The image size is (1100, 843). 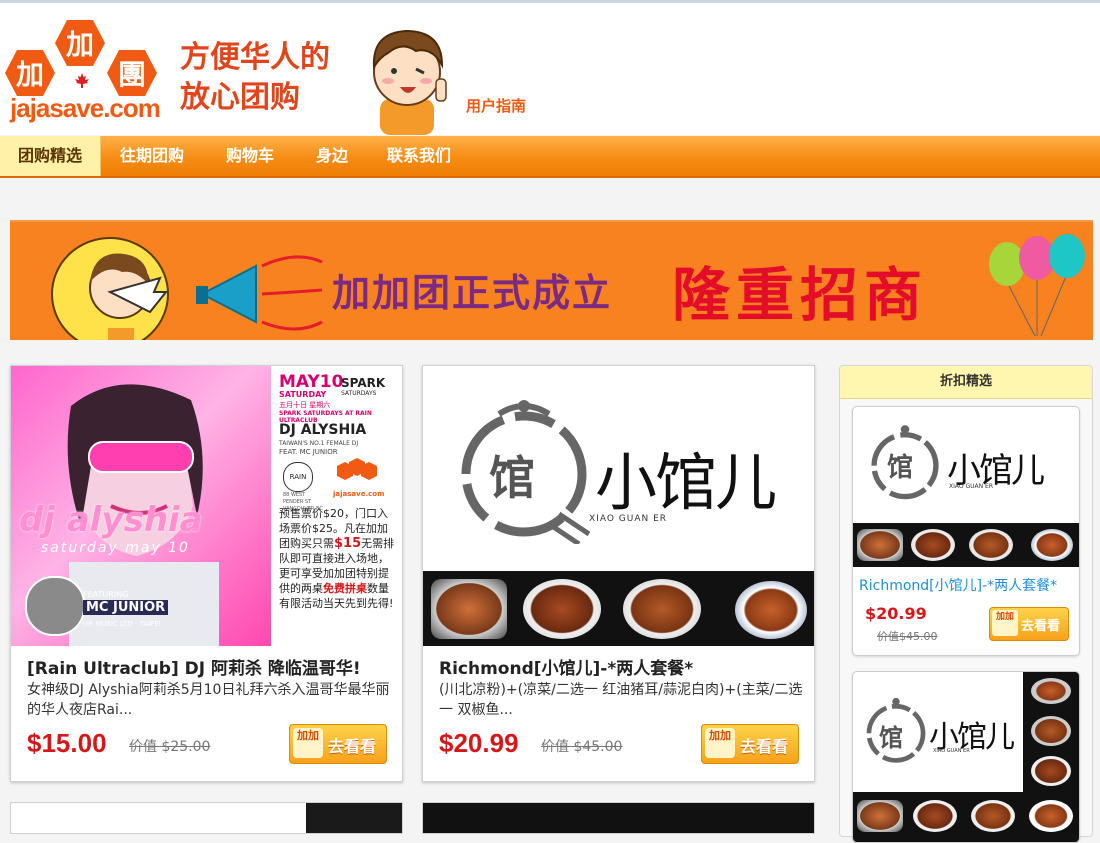 I want to click on nav-tab-featured: 团购精选, so click(x=50, y=156).